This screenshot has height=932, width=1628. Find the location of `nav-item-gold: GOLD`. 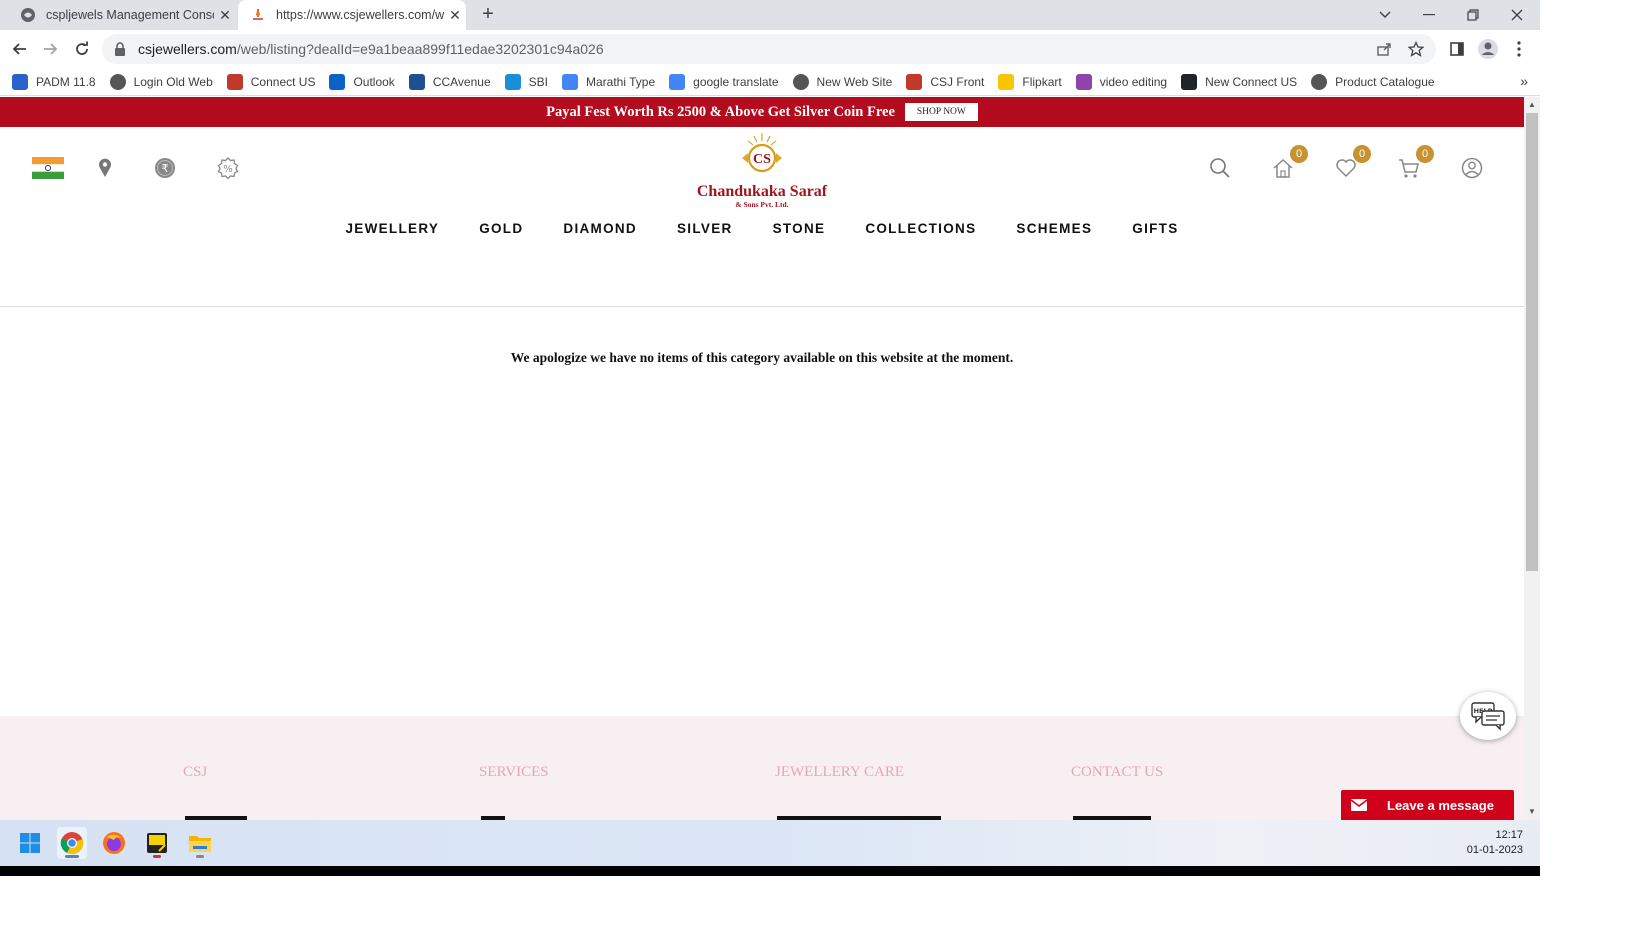

nav-item-gold: GOLD is located at coordinates (501, 228).